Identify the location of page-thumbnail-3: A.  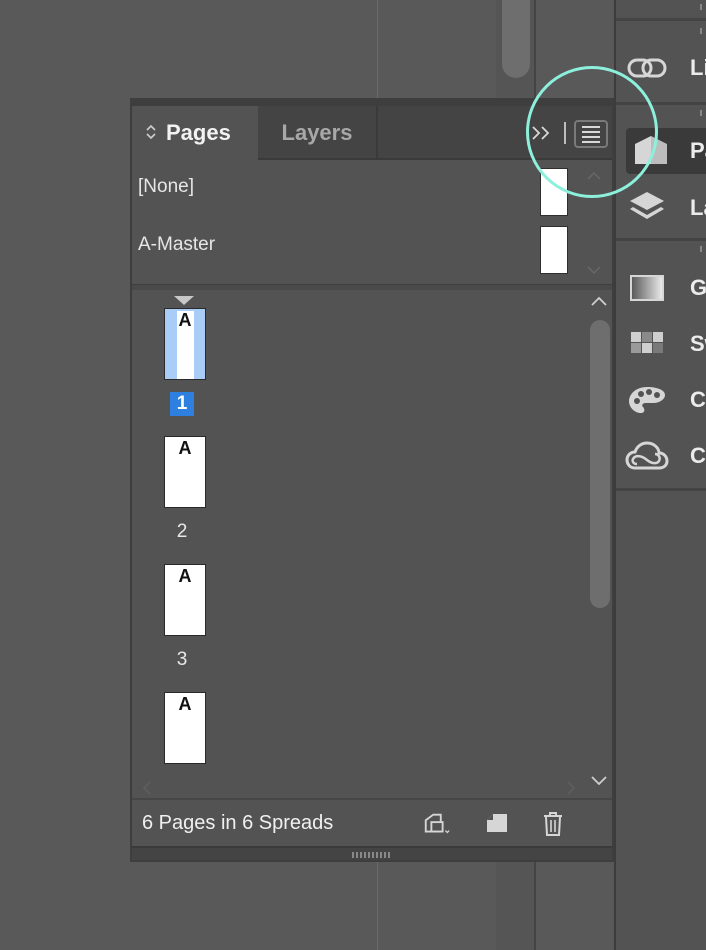
(185, 600).